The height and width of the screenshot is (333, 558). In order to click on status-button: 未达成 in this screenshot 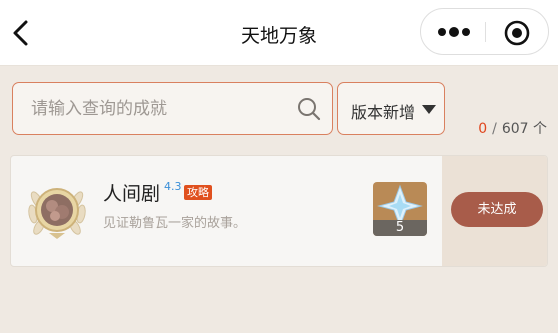, I will do `click(497, 209)`.